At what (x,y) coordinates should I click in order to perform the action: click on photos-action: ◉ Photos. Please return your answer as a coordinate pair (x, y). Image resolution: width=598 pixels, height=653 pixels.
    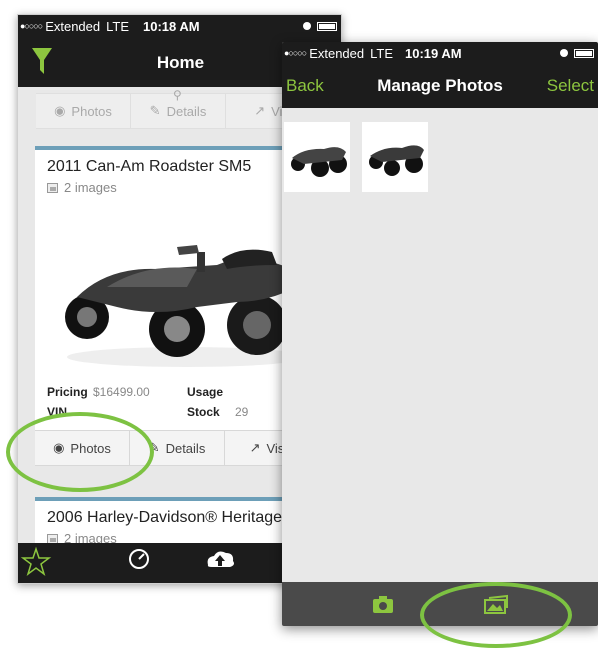
    Looking at the image, I should click on (83, 111).